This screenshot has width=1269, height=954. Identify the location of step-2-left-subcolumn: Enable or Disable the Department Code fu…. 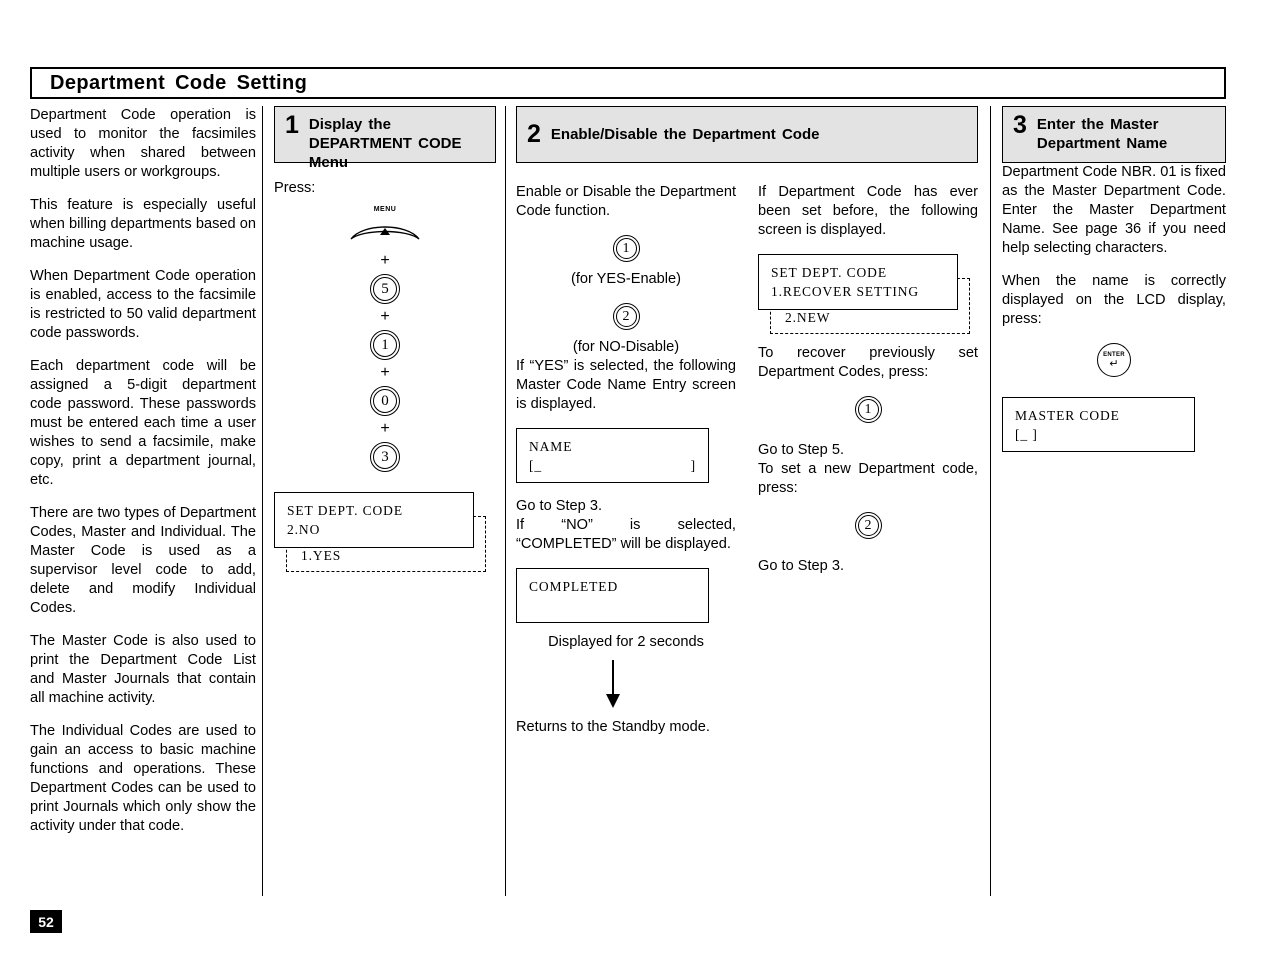
(626, 460).